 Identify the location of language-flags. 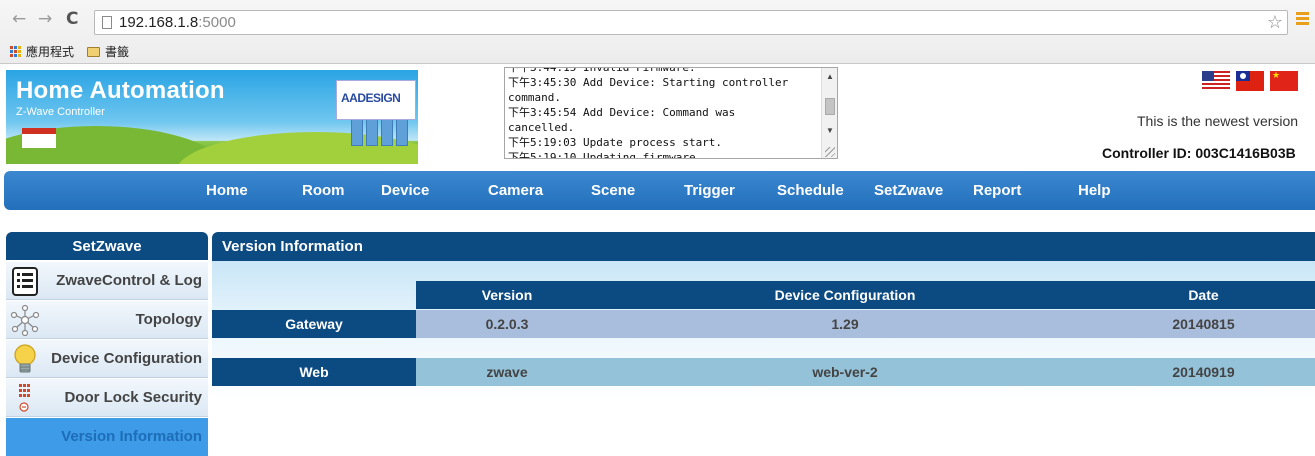
(1250, 81).